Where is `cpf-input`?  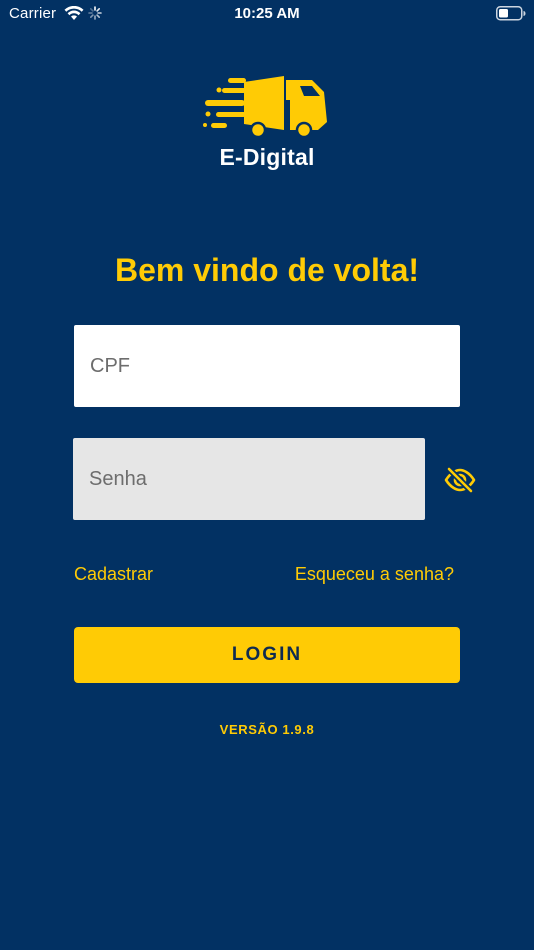
cpf-input is located at coordinates (267, 366).